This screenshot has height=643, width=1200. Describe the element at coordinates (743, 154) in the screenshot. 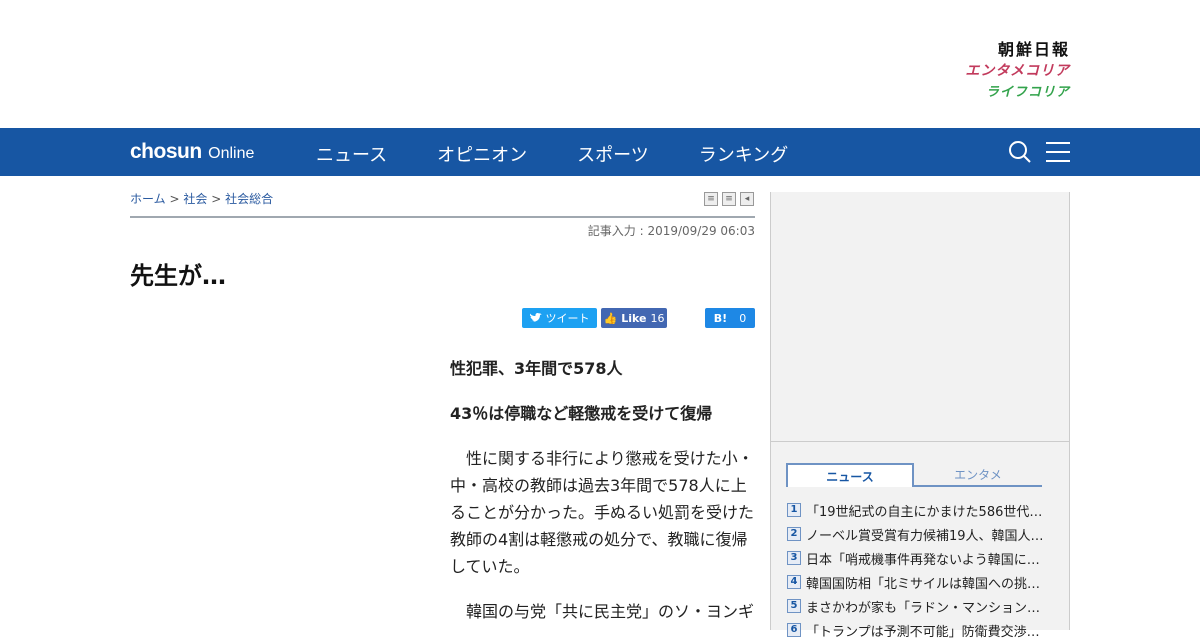

I see `nav-item-ranking: ランキング` at that location.